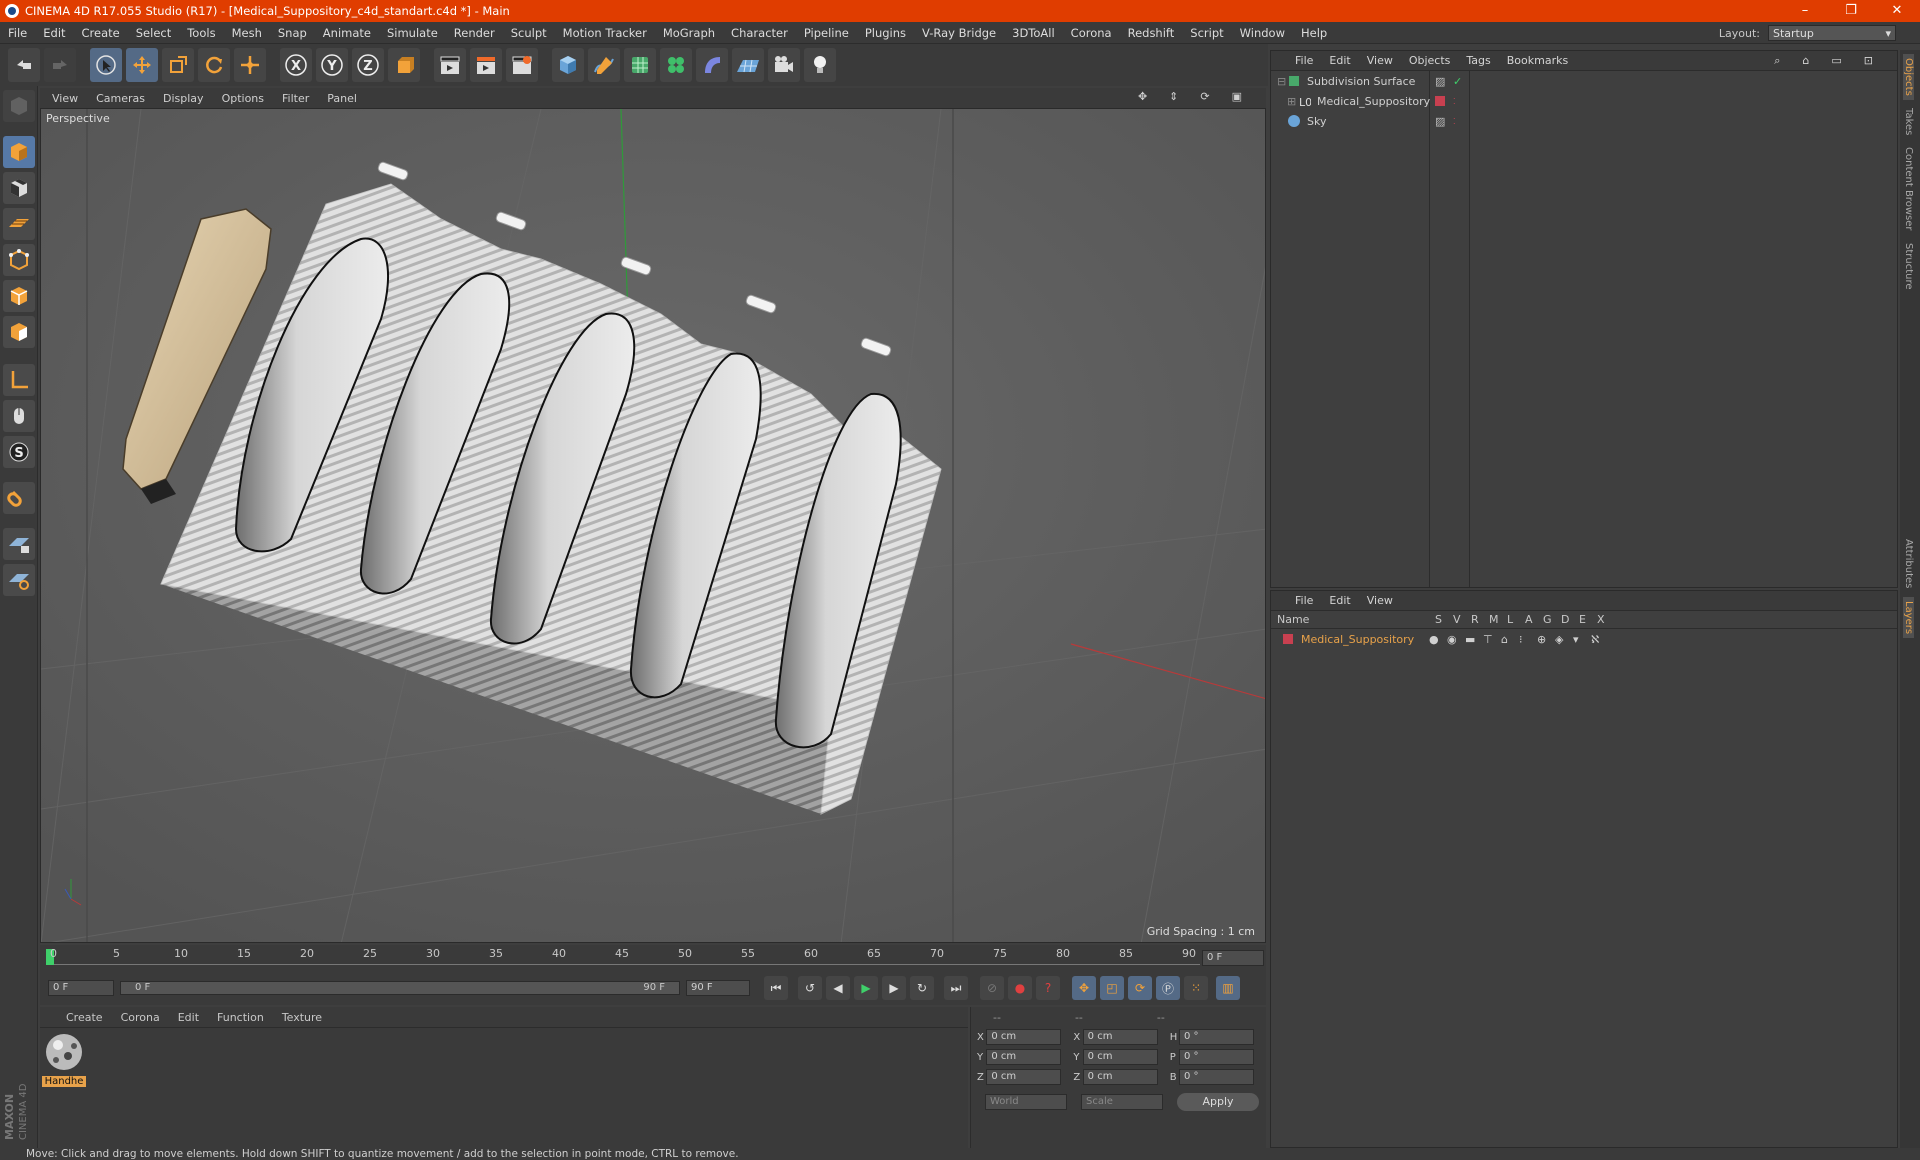 This screenshot has height=1160, width=1920. What do you see at coordinates (1304, 60) in the screenshot?
I see `om-menu-file: File` at bounding box center [1304, 60].